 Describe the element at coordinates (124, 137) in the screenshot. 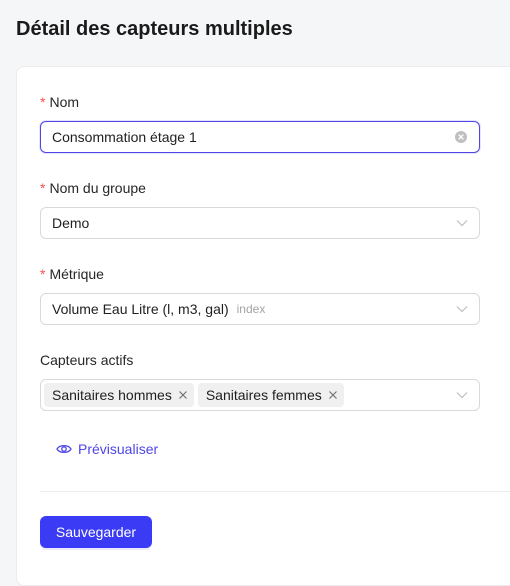

I see `name-input-value: Consommation étage 1` at that location.